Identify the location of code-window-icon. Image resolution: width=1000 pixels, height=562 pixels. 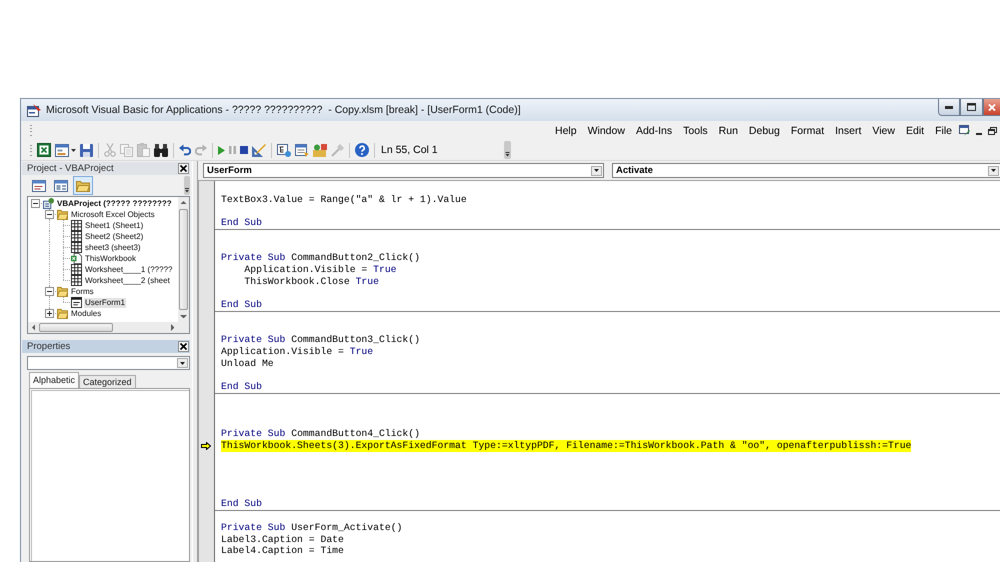
(964, 130).